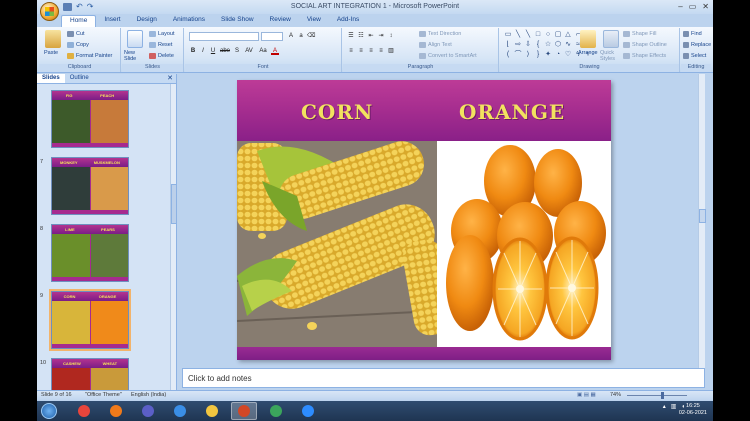 The width and height of the screenshot is (750, 421). What do you see at coordinates (664, 406) in the screenshot?
I see `tray-arrow-icon: ▴` at bounding box center [664, 406].